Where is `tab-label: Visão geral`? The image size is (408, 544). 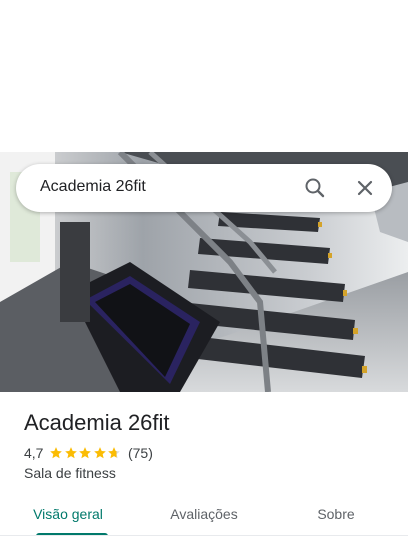 tab-label: Visão geral is located at coordinates (68, 514).